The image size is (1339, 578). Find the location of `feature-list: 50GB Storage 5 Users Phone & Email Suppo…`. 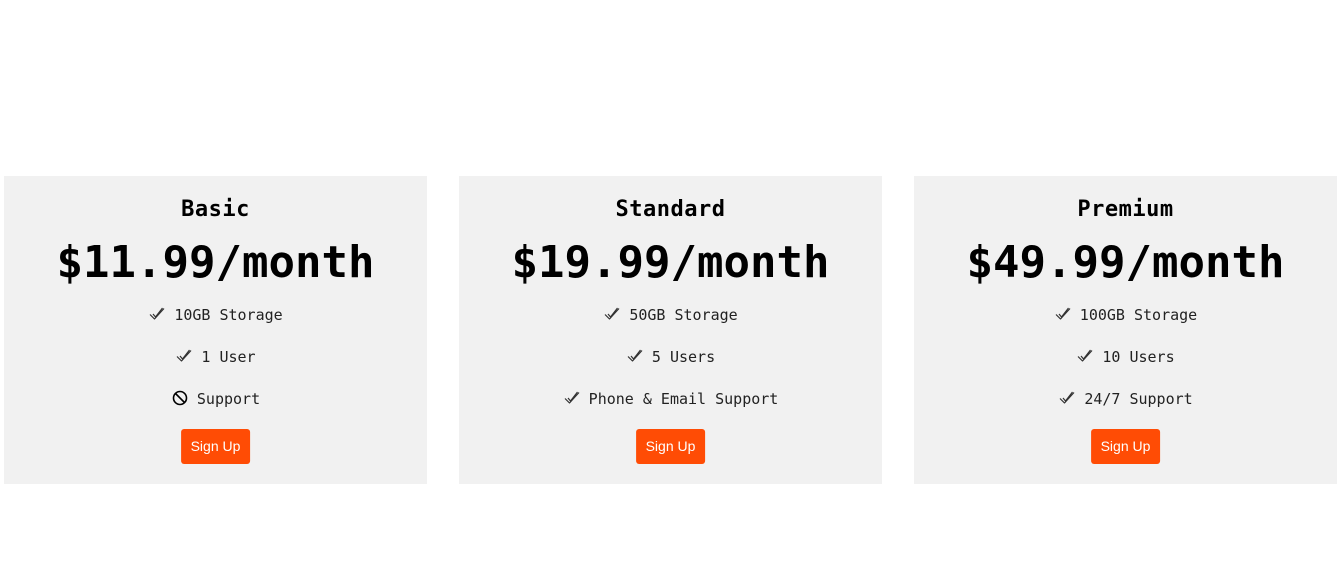

feature-list: 50GB Storage 5 Users Phone & Email Suppo… is located at coordinates (670, 367).